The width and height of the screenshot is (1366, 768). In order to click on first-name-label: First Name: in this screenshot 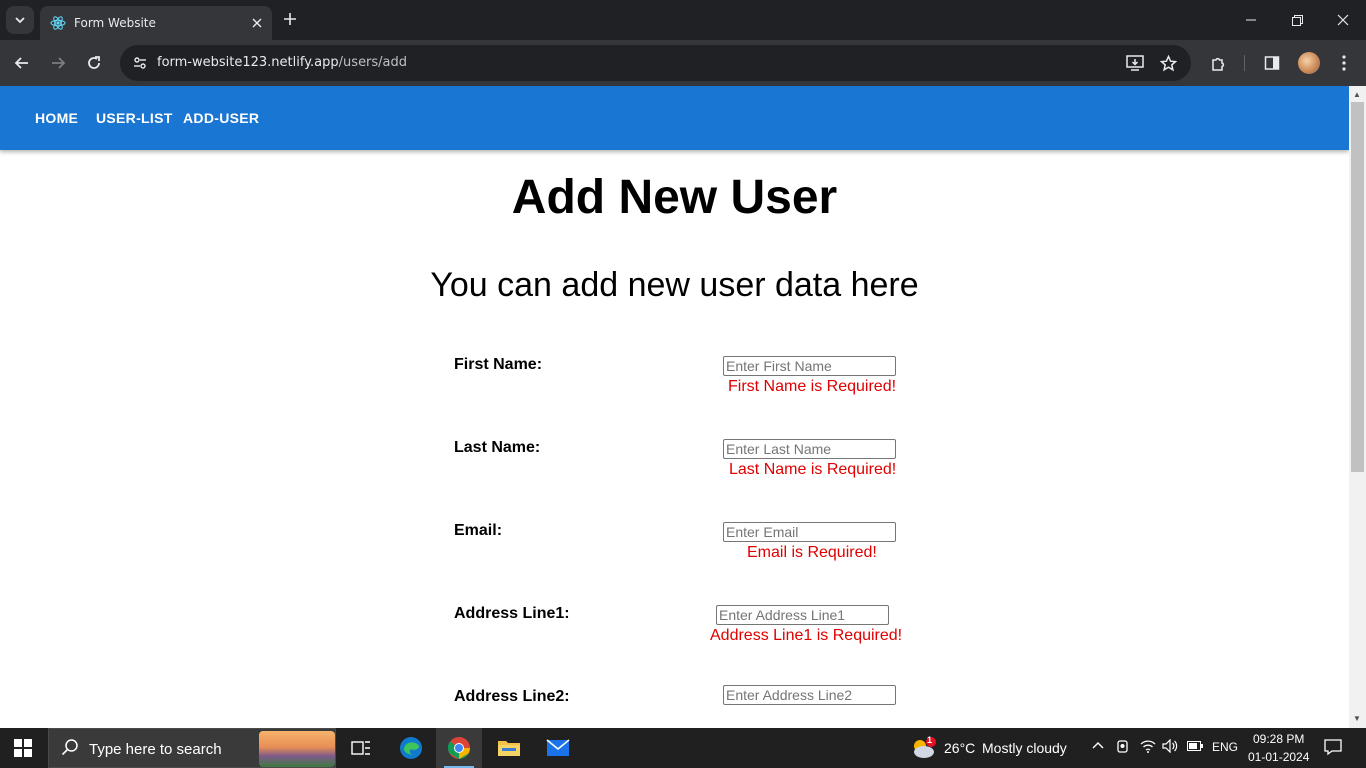, I will do `click(498, 364)`.